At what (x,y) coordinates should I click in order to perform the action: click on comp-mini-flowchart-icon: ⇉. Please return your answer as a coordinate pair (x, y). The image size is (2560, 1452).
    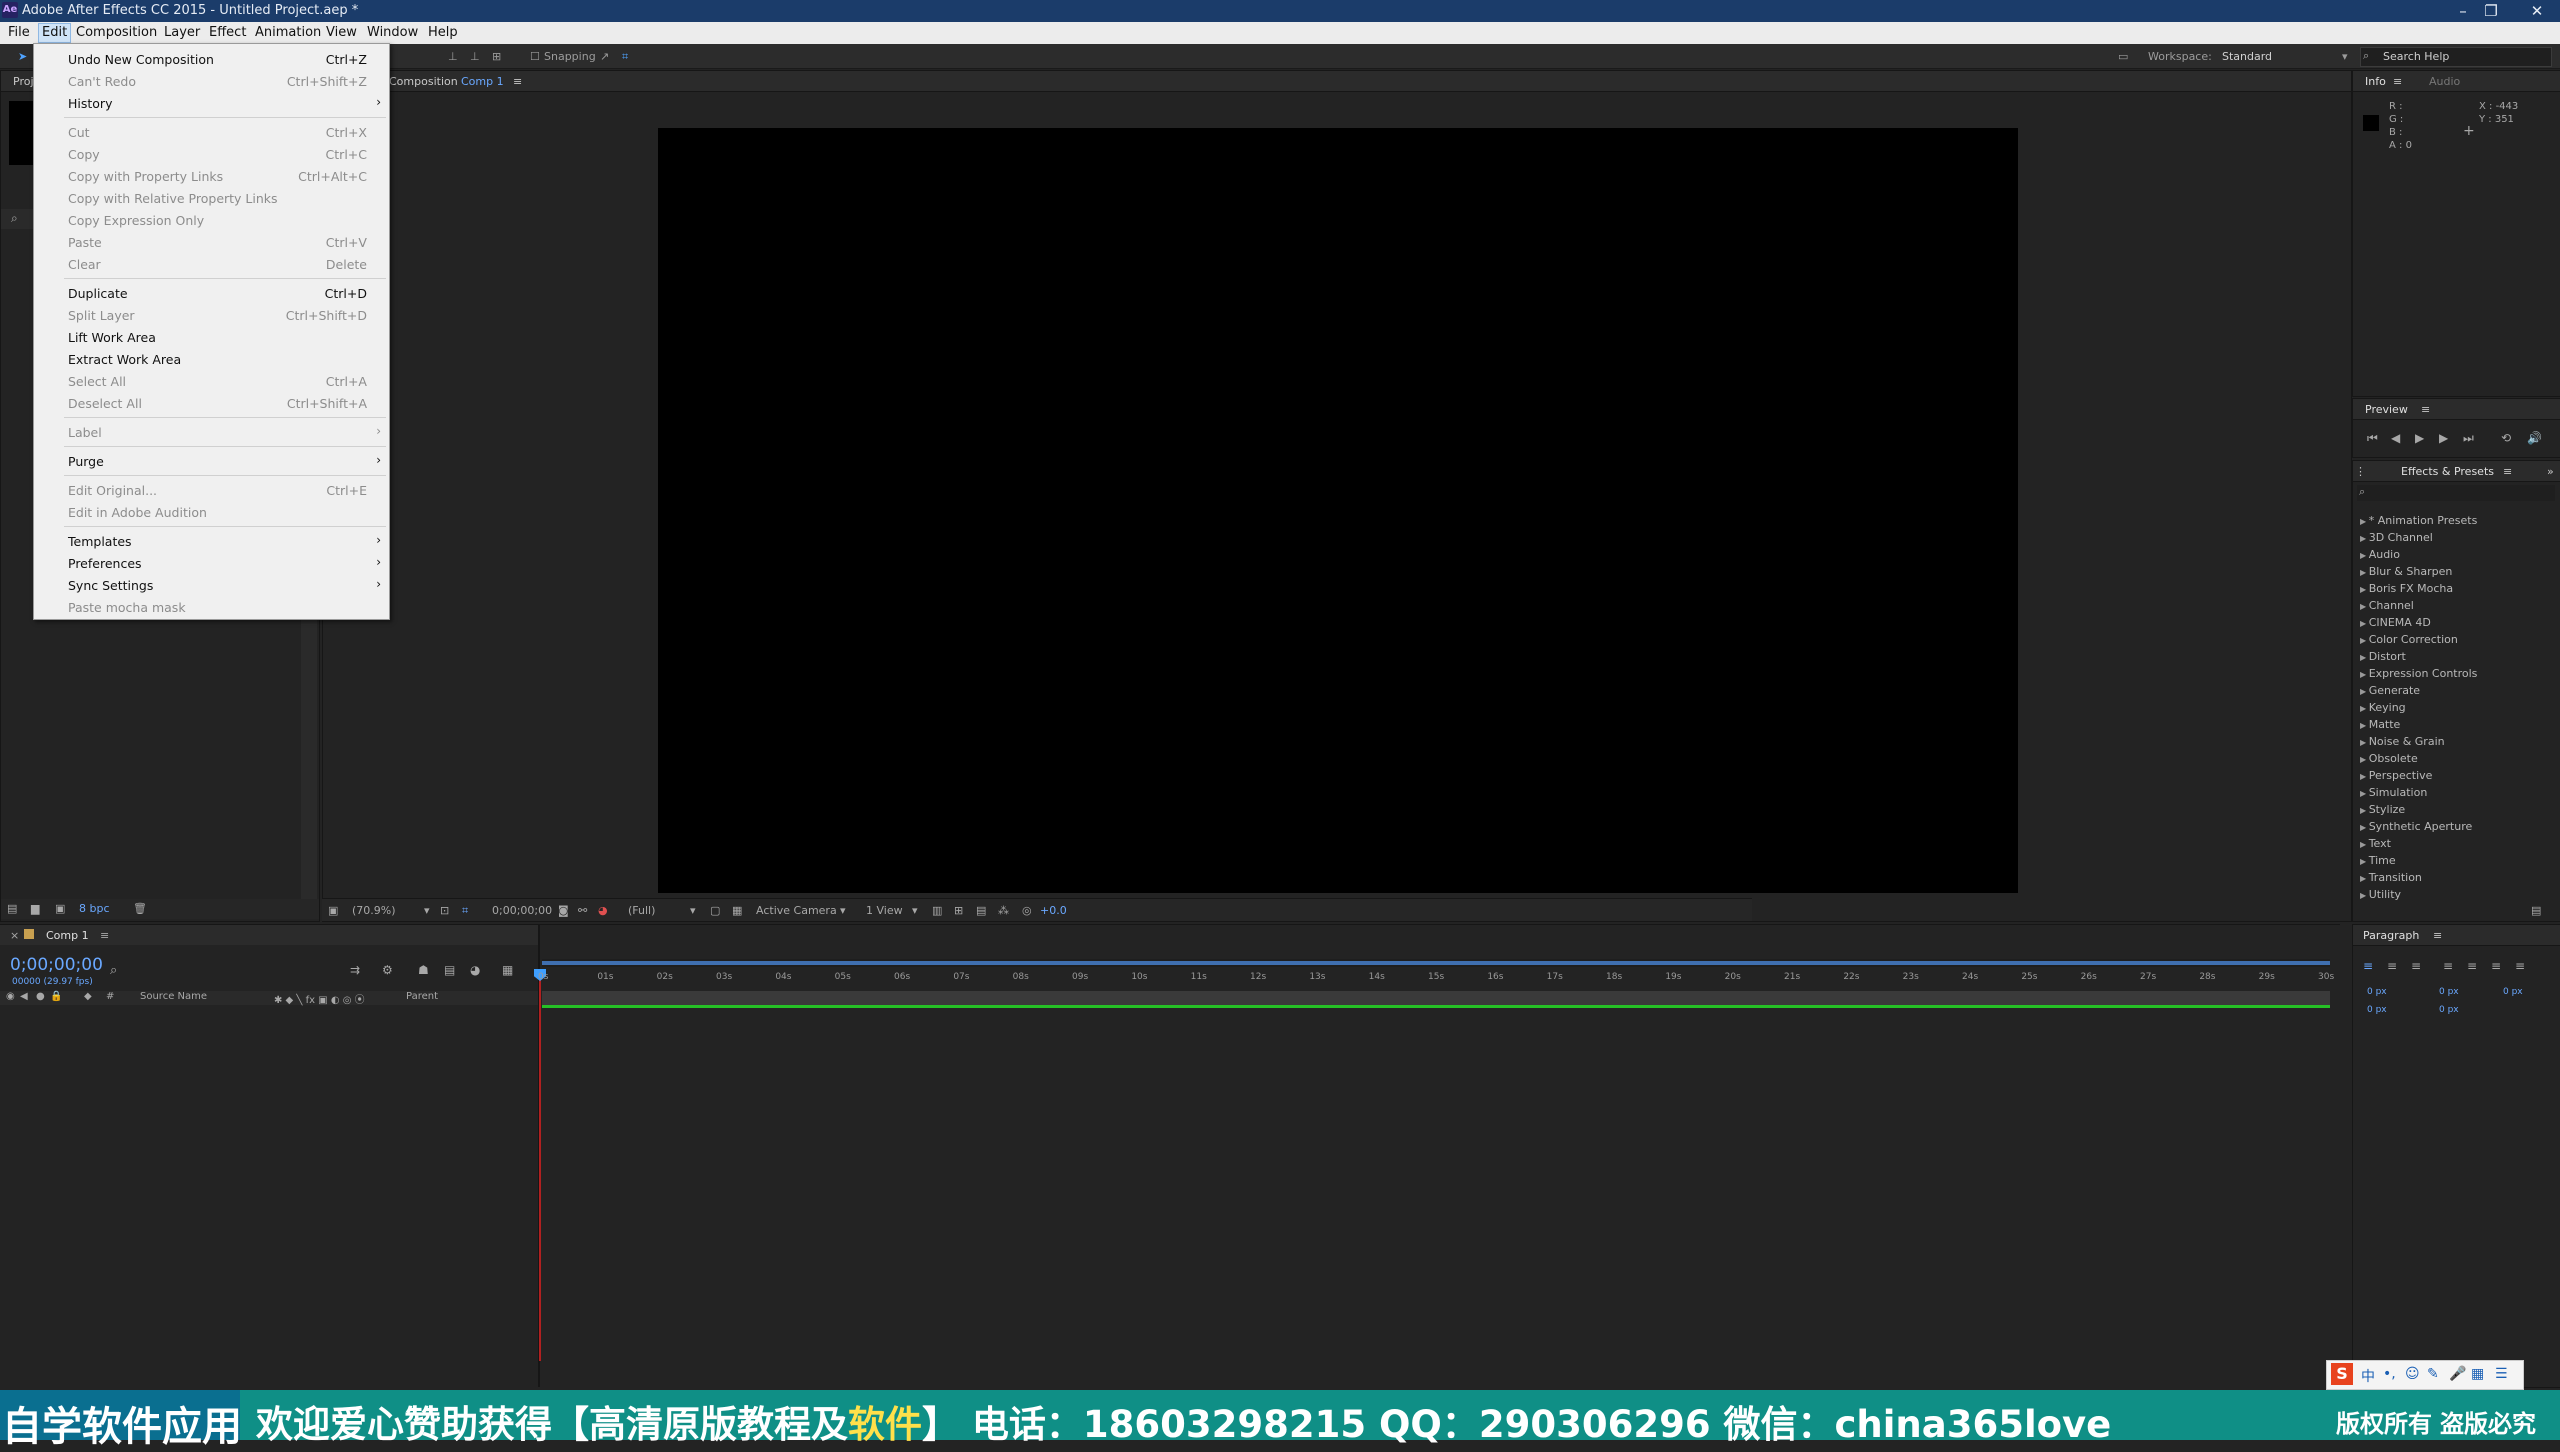
    Looking at the image, I should click on (355, 970).